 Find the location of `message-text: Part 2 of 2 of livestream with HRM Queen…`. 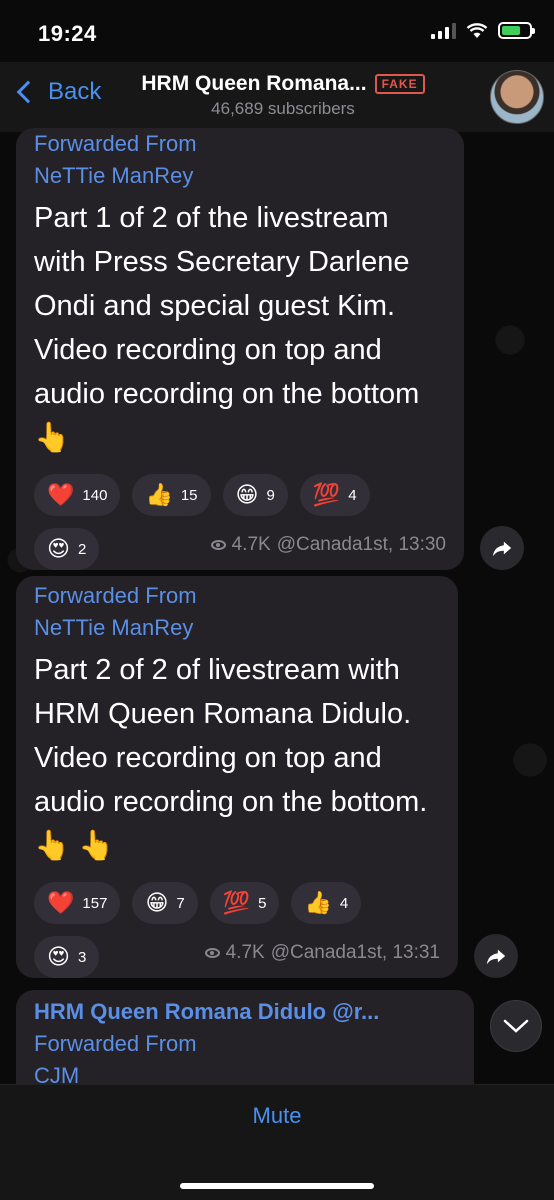

message-text: Part 2 of 2 of livestream with HRM Queen… is located at coordinates (231, 758).